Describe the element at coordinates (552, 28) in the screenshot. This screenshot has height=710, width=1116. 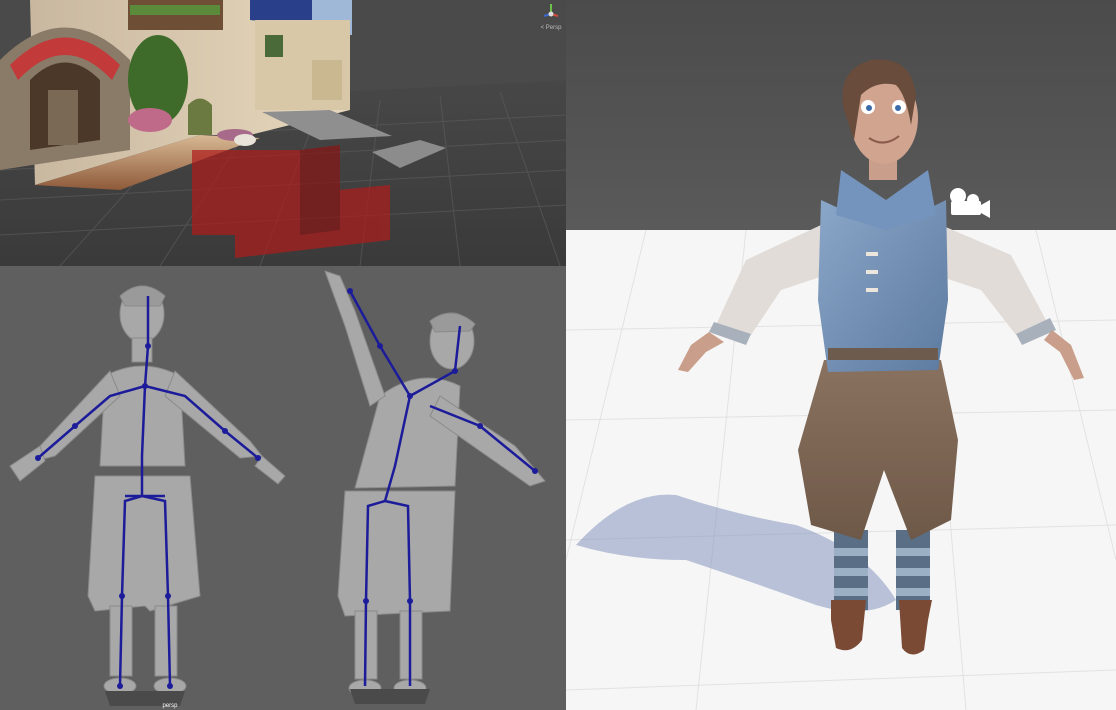
I see `gizmo-projection-label: < Persp` at that location.